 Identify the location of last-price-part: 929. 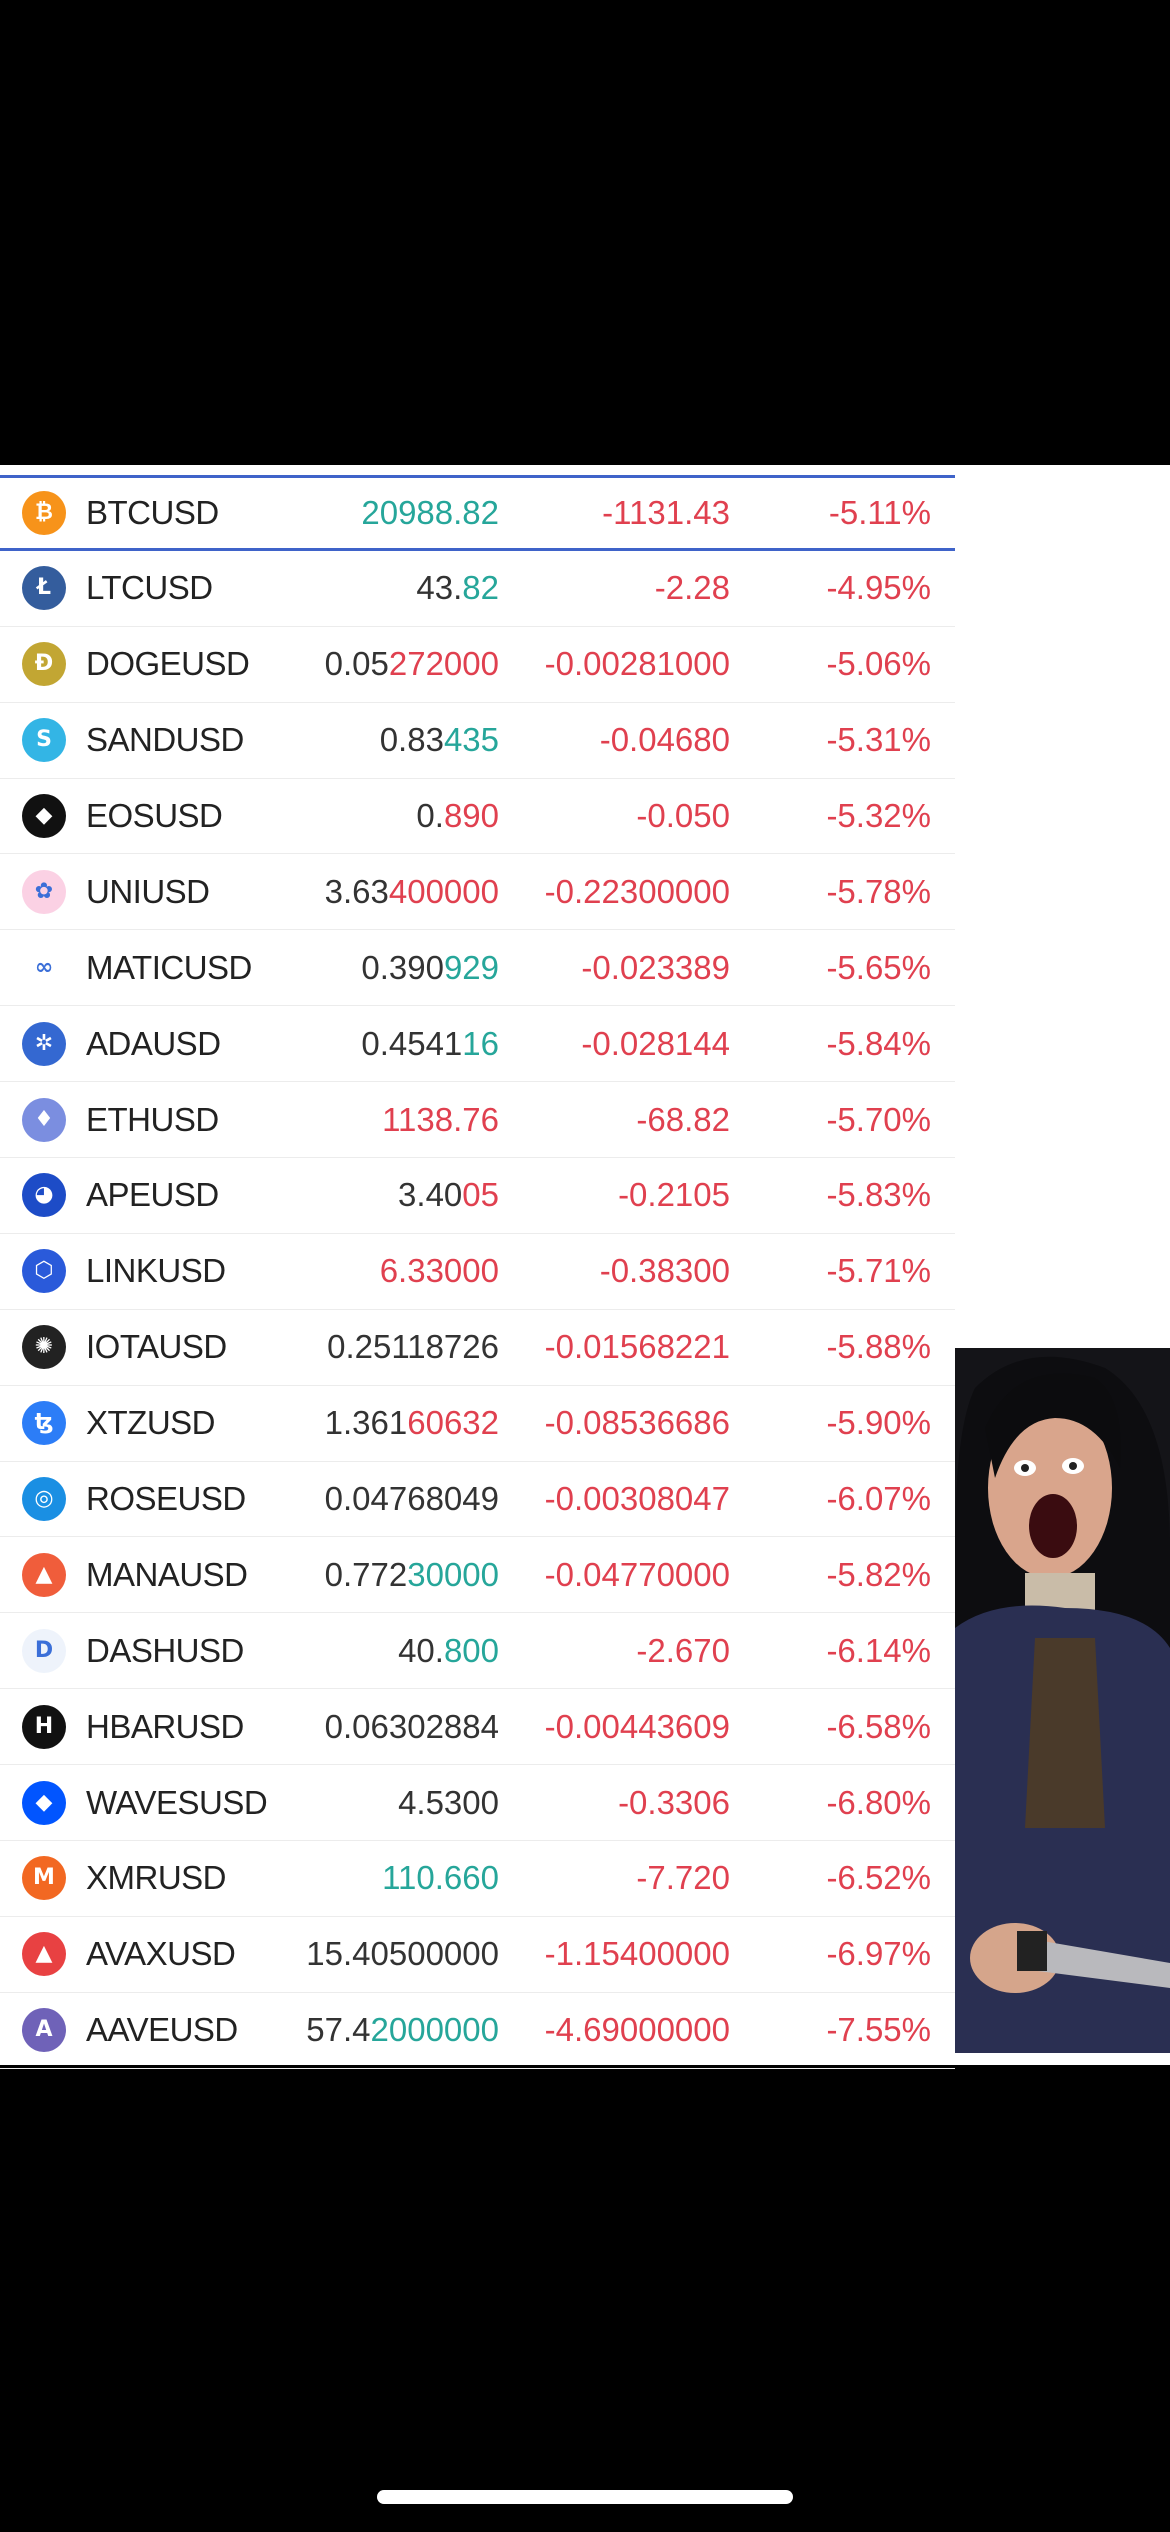
(471, 967).